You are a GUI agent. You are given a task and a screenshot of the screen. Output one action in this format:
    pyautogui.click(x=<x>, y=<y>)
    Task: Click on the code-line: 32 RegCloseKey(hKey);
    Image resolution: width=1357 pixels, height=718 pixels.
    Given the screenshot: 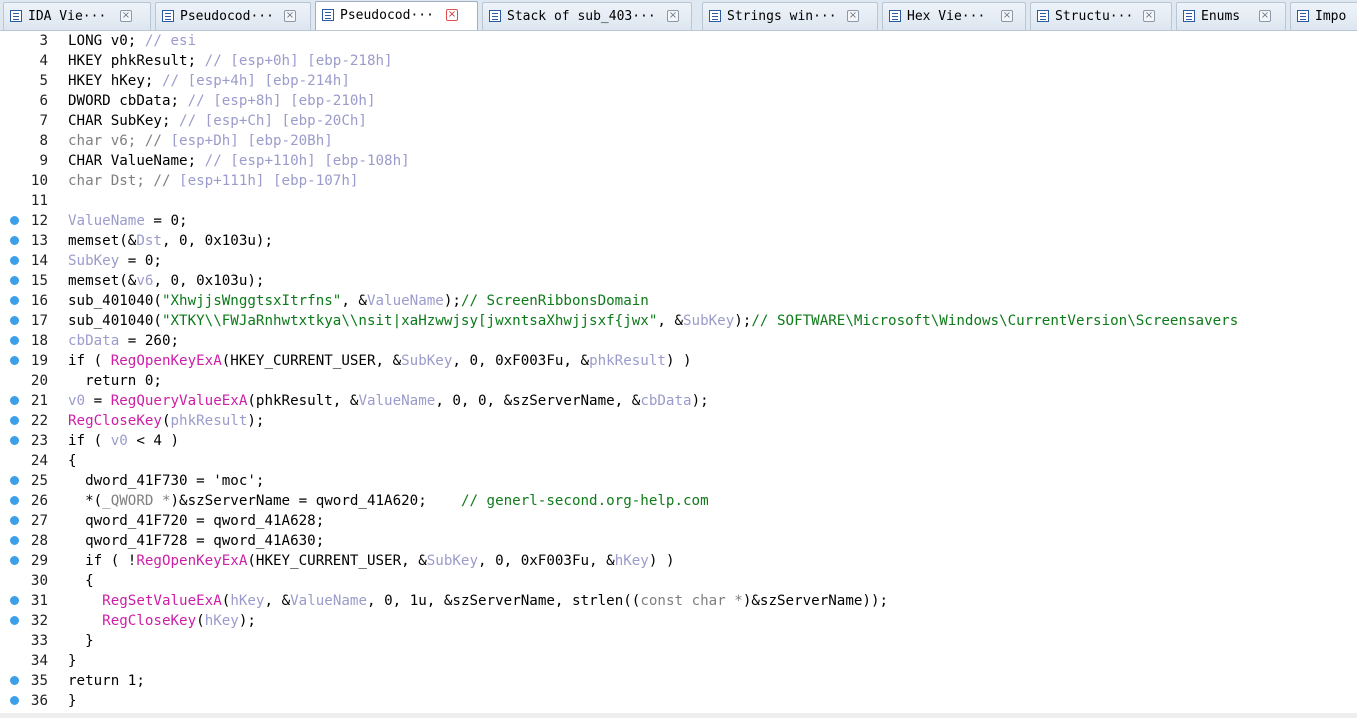 What is the action you would take?
    pyautogui.click(x=678, y=621)
    